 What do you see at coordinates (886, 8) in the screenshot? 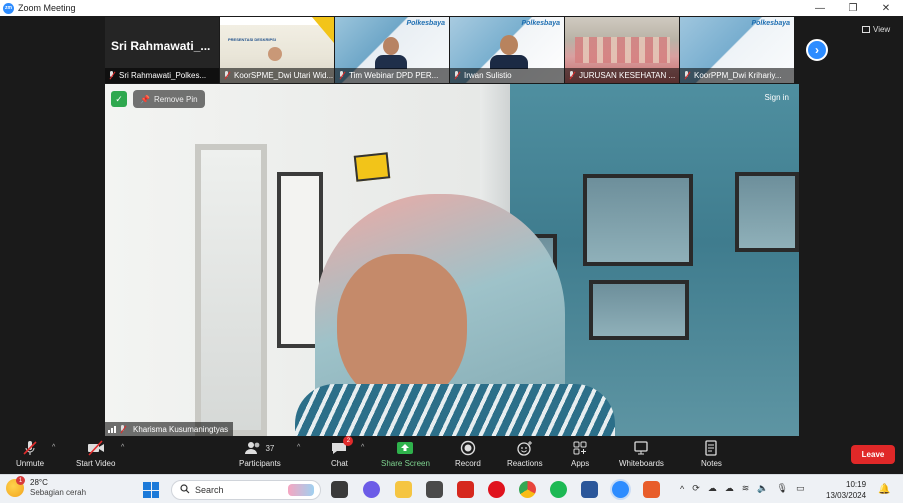
I see `close-button: ✕` at bounding box center [886, 8].